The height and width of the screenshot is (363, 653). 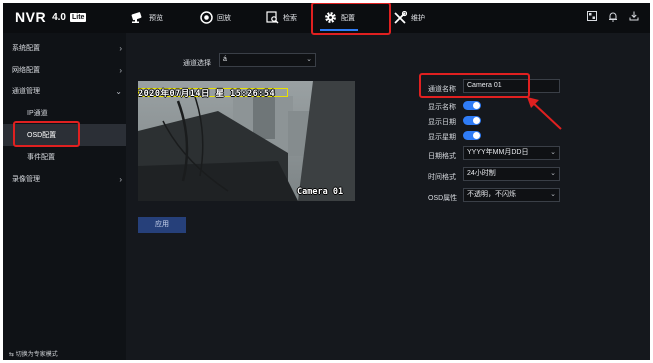 What do you see at coordinates (418, 18) in the screenshot?
I see `nav-maintenance-label: 维护` at bounding box center [418, 18].